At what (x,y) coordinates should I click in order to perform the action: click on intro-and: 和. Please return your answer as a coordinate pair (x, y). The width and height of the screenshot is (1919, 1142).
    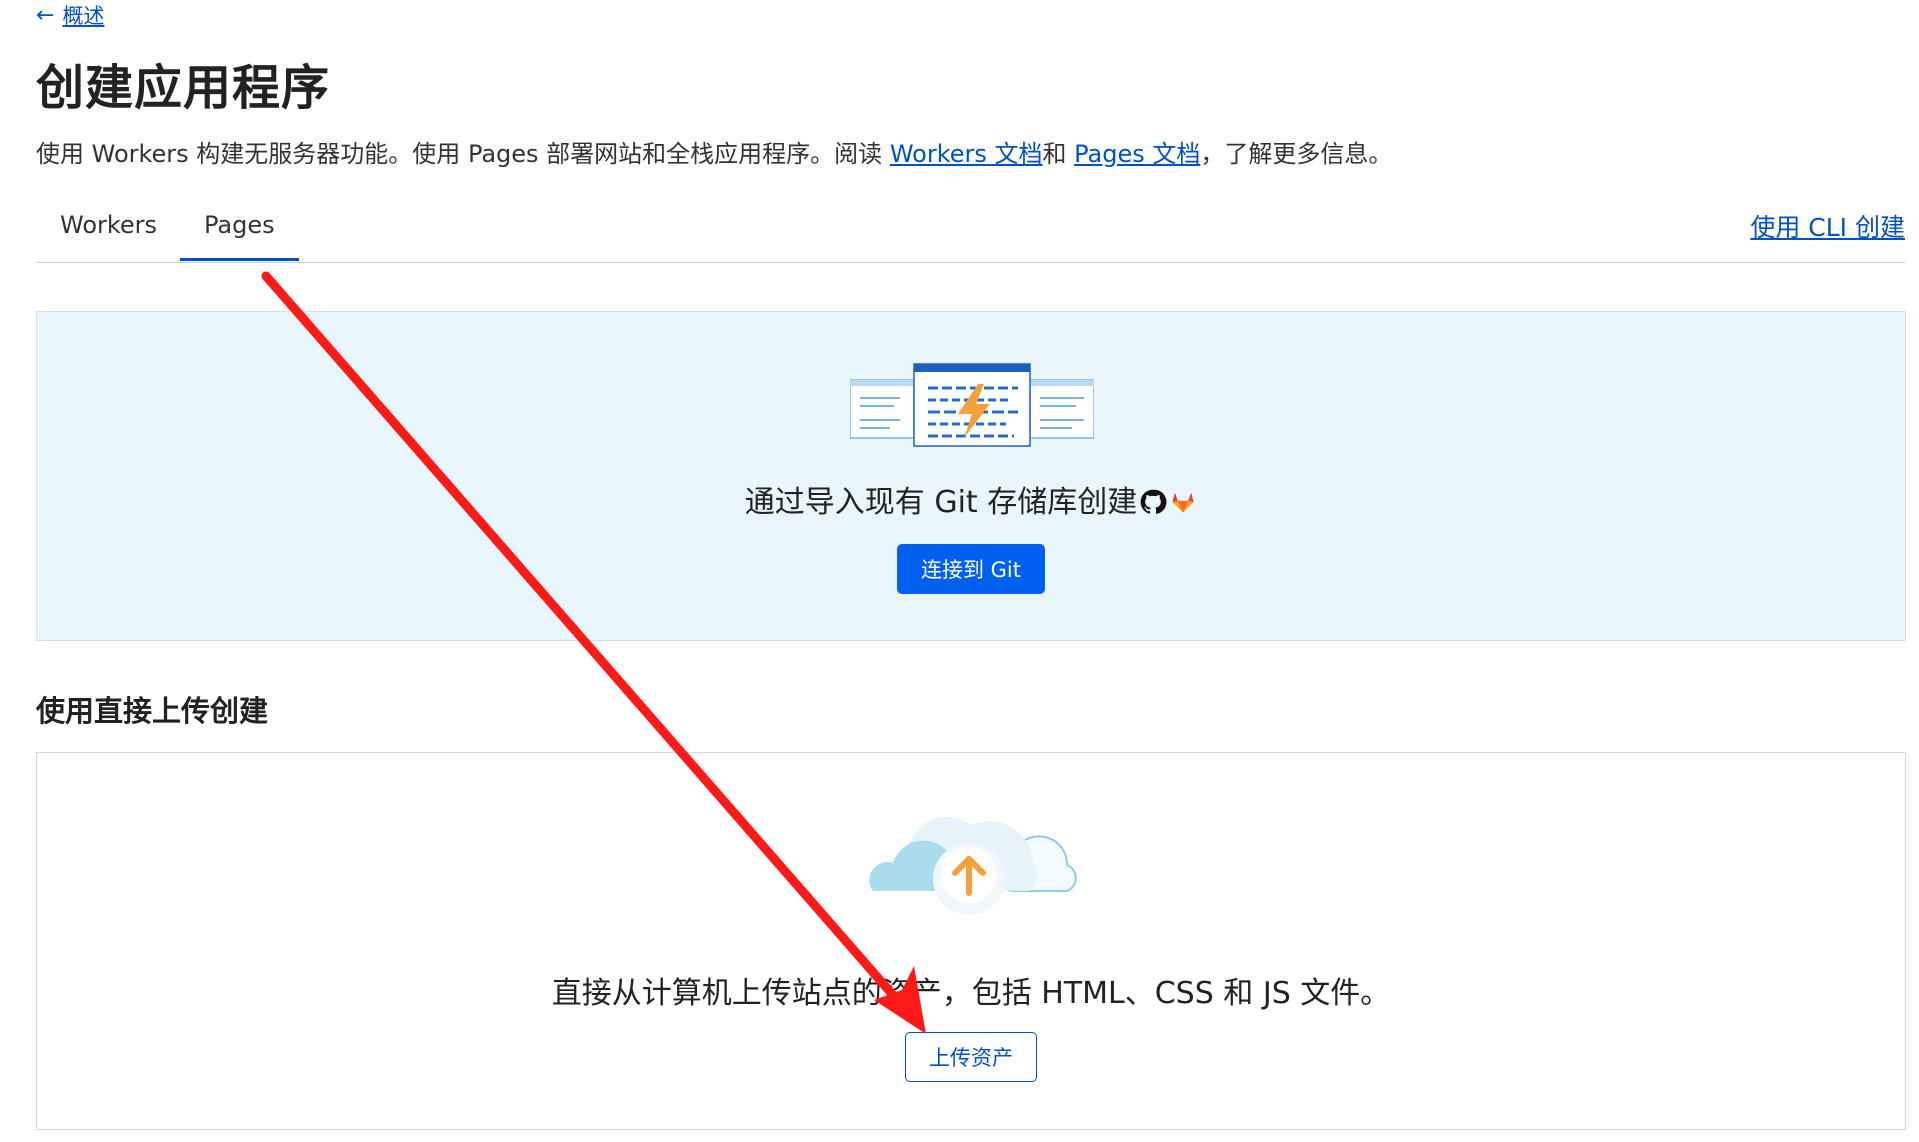
    Looking at the image, I should click on (1058, 154).